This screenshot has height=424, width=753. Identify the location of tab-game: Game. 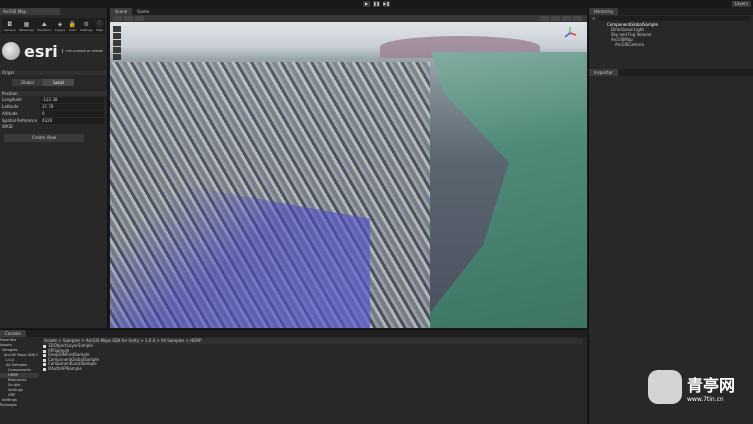
(143, 11).